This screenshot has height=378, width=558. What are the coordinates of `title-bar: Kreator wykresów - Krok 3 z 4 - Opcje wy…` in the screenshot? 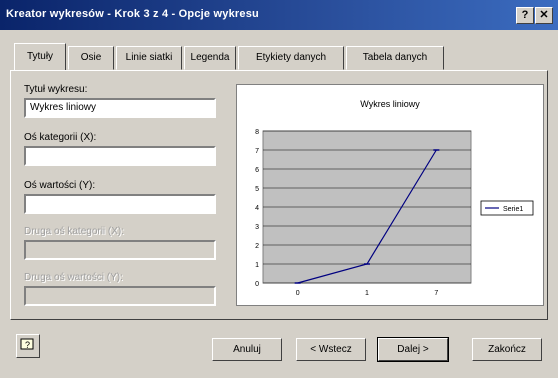 It's located at (279, 15).